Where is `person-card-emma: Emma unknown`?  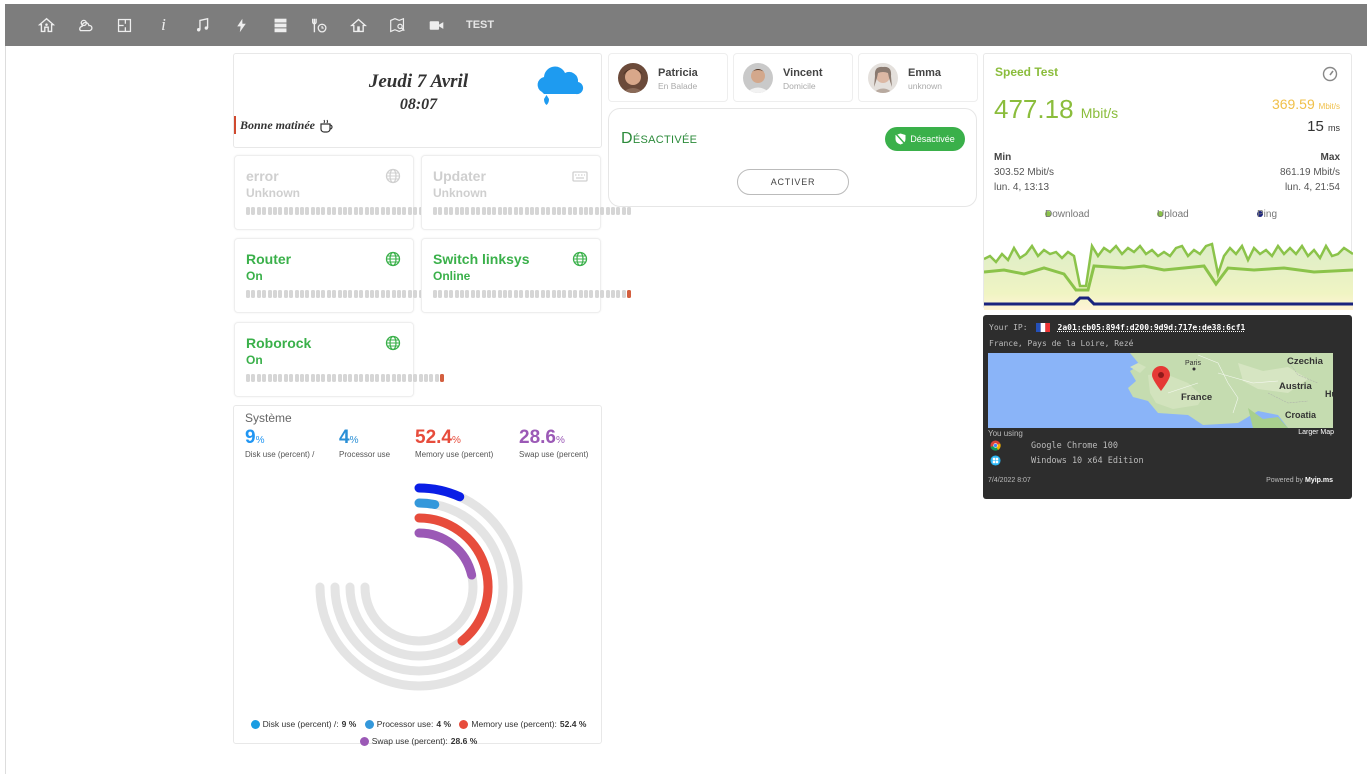 person-card-emma: Emma unknown is located at coordinates (918, 77).